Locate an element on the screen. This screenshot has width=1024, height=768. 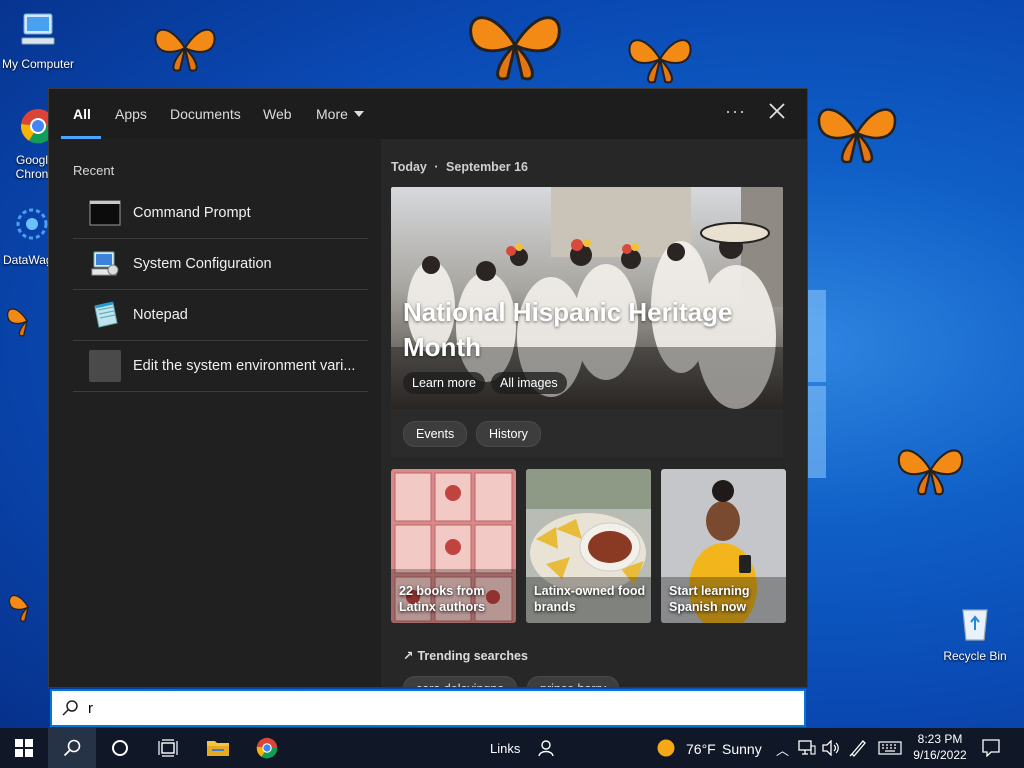
tab-documents: Documents is located at coordinates (205, 114).